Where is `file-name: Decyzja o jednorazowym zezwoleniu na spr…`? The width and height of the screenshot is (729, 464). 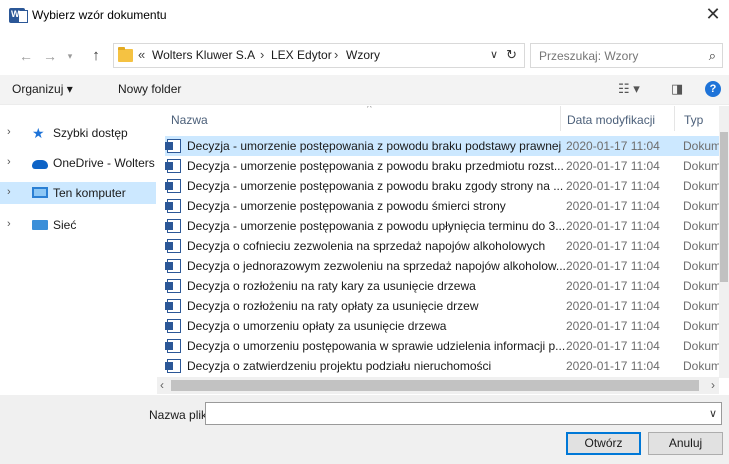 file-name: Decyzja o jednorazowym zezwoleniu na spr… is located at coordinates (376, 266).